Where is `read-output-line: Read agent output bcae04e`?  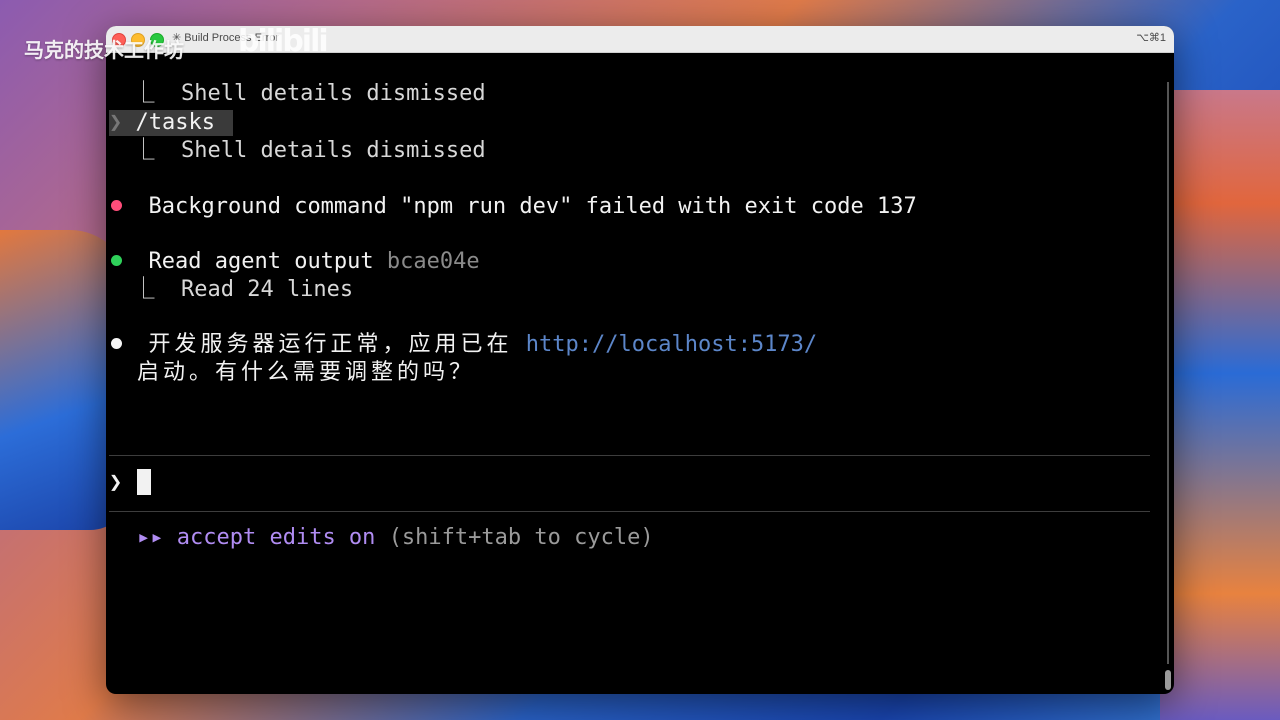
read-output-line: Read agent output bcae04e is located at coordinates (295, 262).